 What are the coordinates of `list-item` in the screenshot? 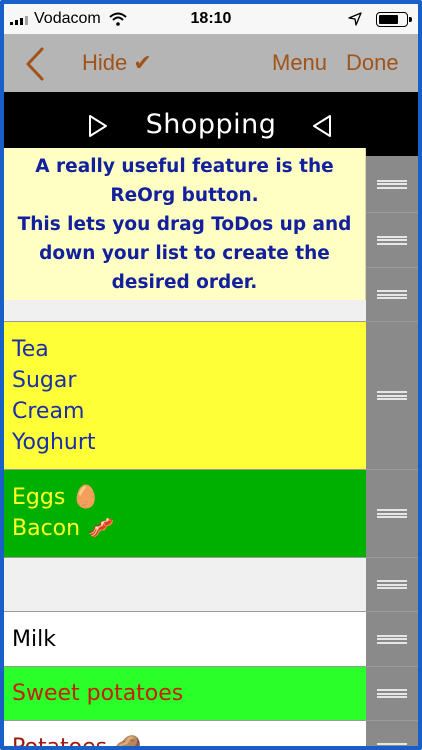 It's located at (211, 585).